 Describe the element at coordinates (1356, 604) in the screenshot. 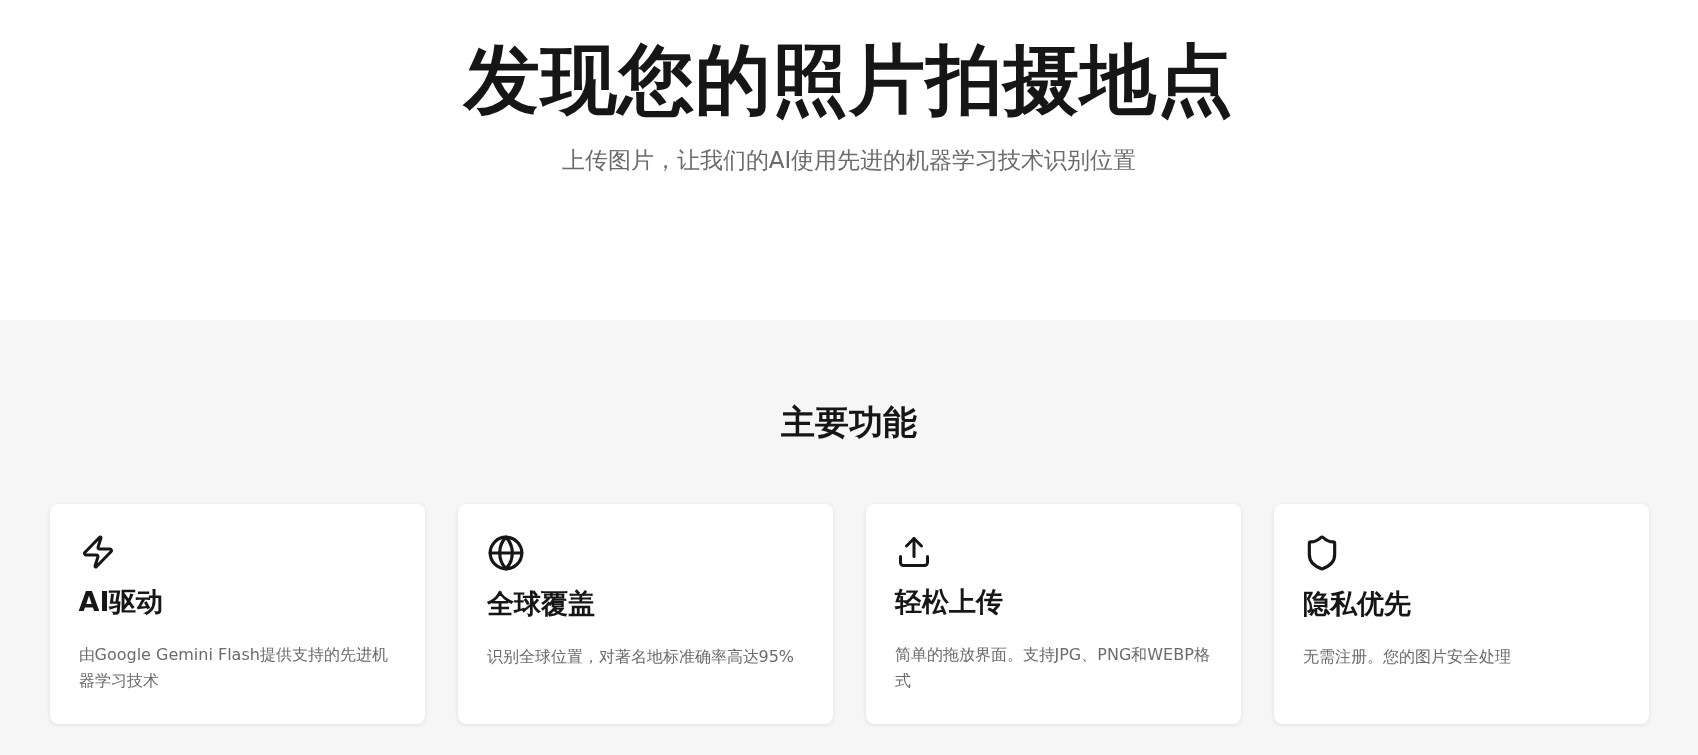

I see `feature-title: 隐私优先` at that location.